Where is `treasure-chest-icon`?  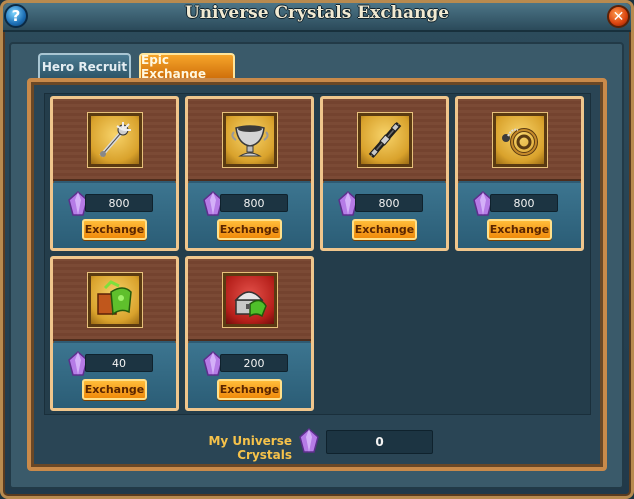
treasure-chest-icon is located at coordinates (250, 300).